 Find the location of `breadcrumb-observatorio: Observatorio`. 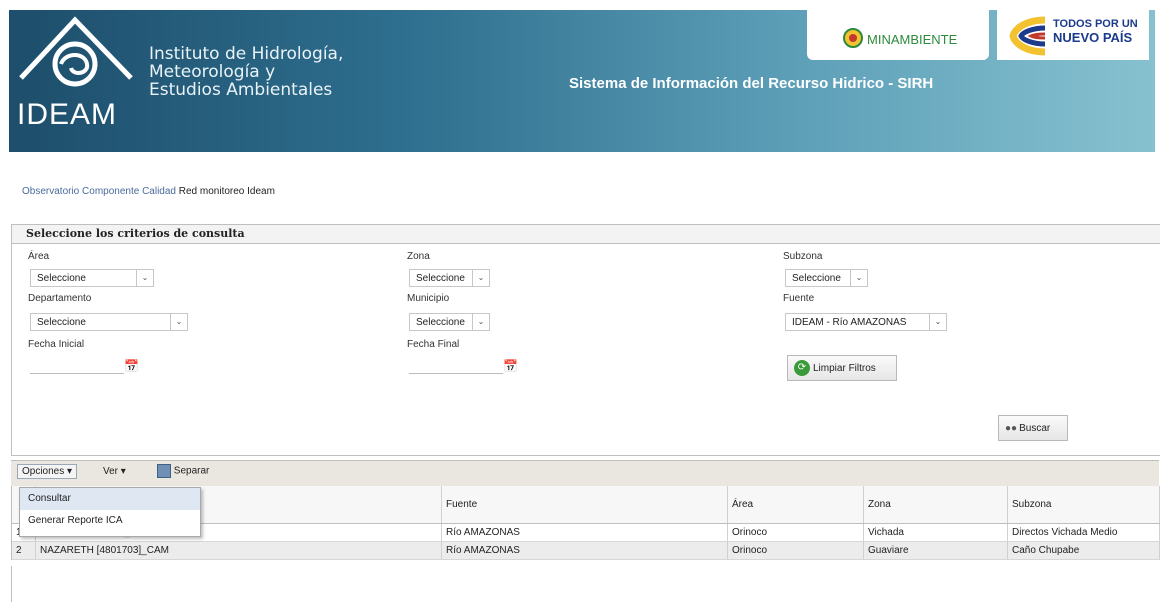

breadcrumb-observatorio: Observatorio is located at coordinates (50, 191).